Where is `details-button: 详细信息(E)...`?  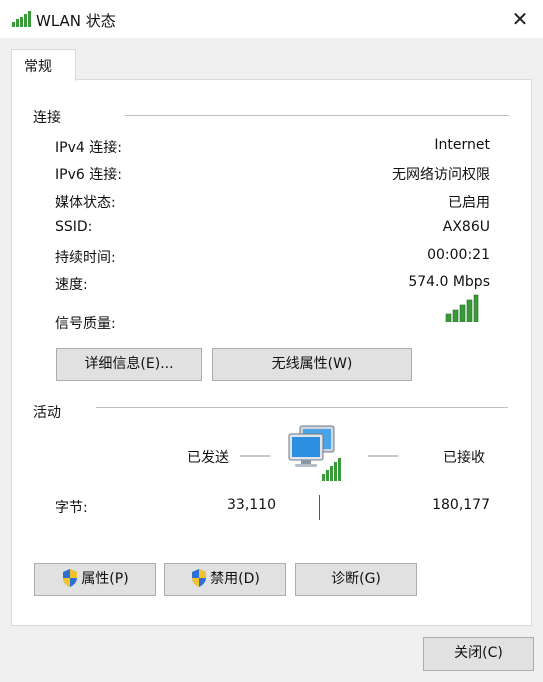 details-button: 详细信息(E)... is located at coordinates (129, 364).